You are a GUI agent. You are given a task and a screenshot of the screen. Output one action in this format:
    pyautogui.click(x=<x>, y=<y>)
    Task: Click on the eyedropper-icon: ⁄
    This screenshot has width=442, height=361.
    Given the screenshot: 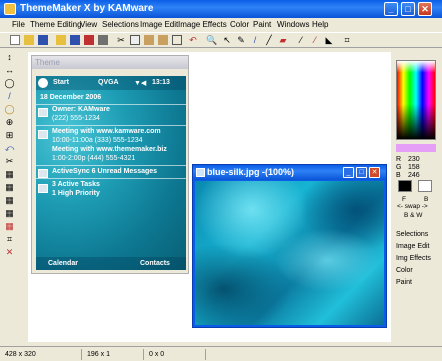 What is the action you would take?
    pyautogui.click(x=301, y=40)
    